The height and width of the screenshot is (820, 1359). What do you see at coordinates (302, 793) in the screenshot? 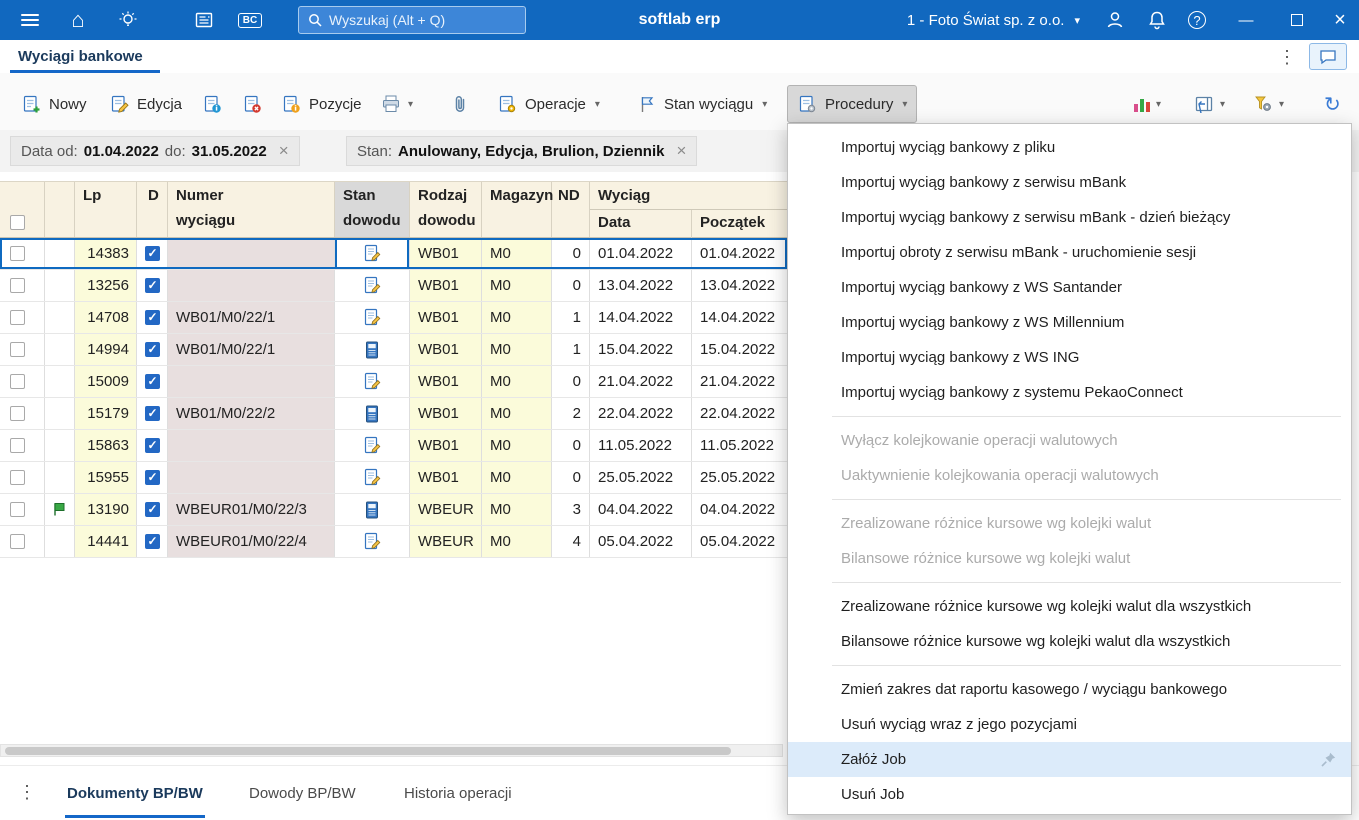
I see `tab-dowody-bp-bw: Dowody BP/BW` at bounding box center [302, 793].